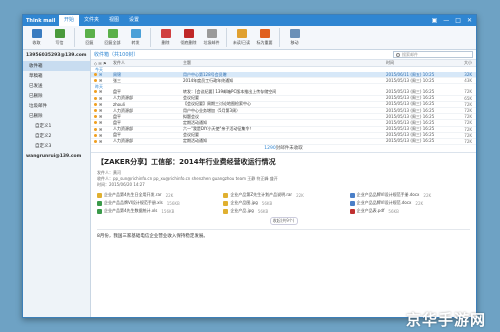 This screenshot has height=332, width=500. I want to click on account-secondary: wangrunrui@139.com, so click(56, 156).